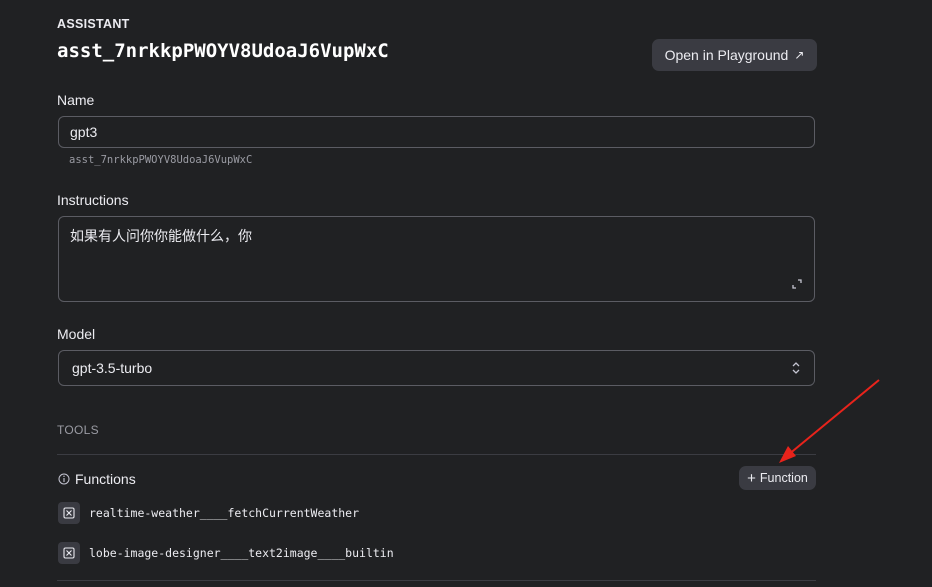  Describe the element at coordinates (436, 454) in the screenshot. I see `tools-divider` at that location.